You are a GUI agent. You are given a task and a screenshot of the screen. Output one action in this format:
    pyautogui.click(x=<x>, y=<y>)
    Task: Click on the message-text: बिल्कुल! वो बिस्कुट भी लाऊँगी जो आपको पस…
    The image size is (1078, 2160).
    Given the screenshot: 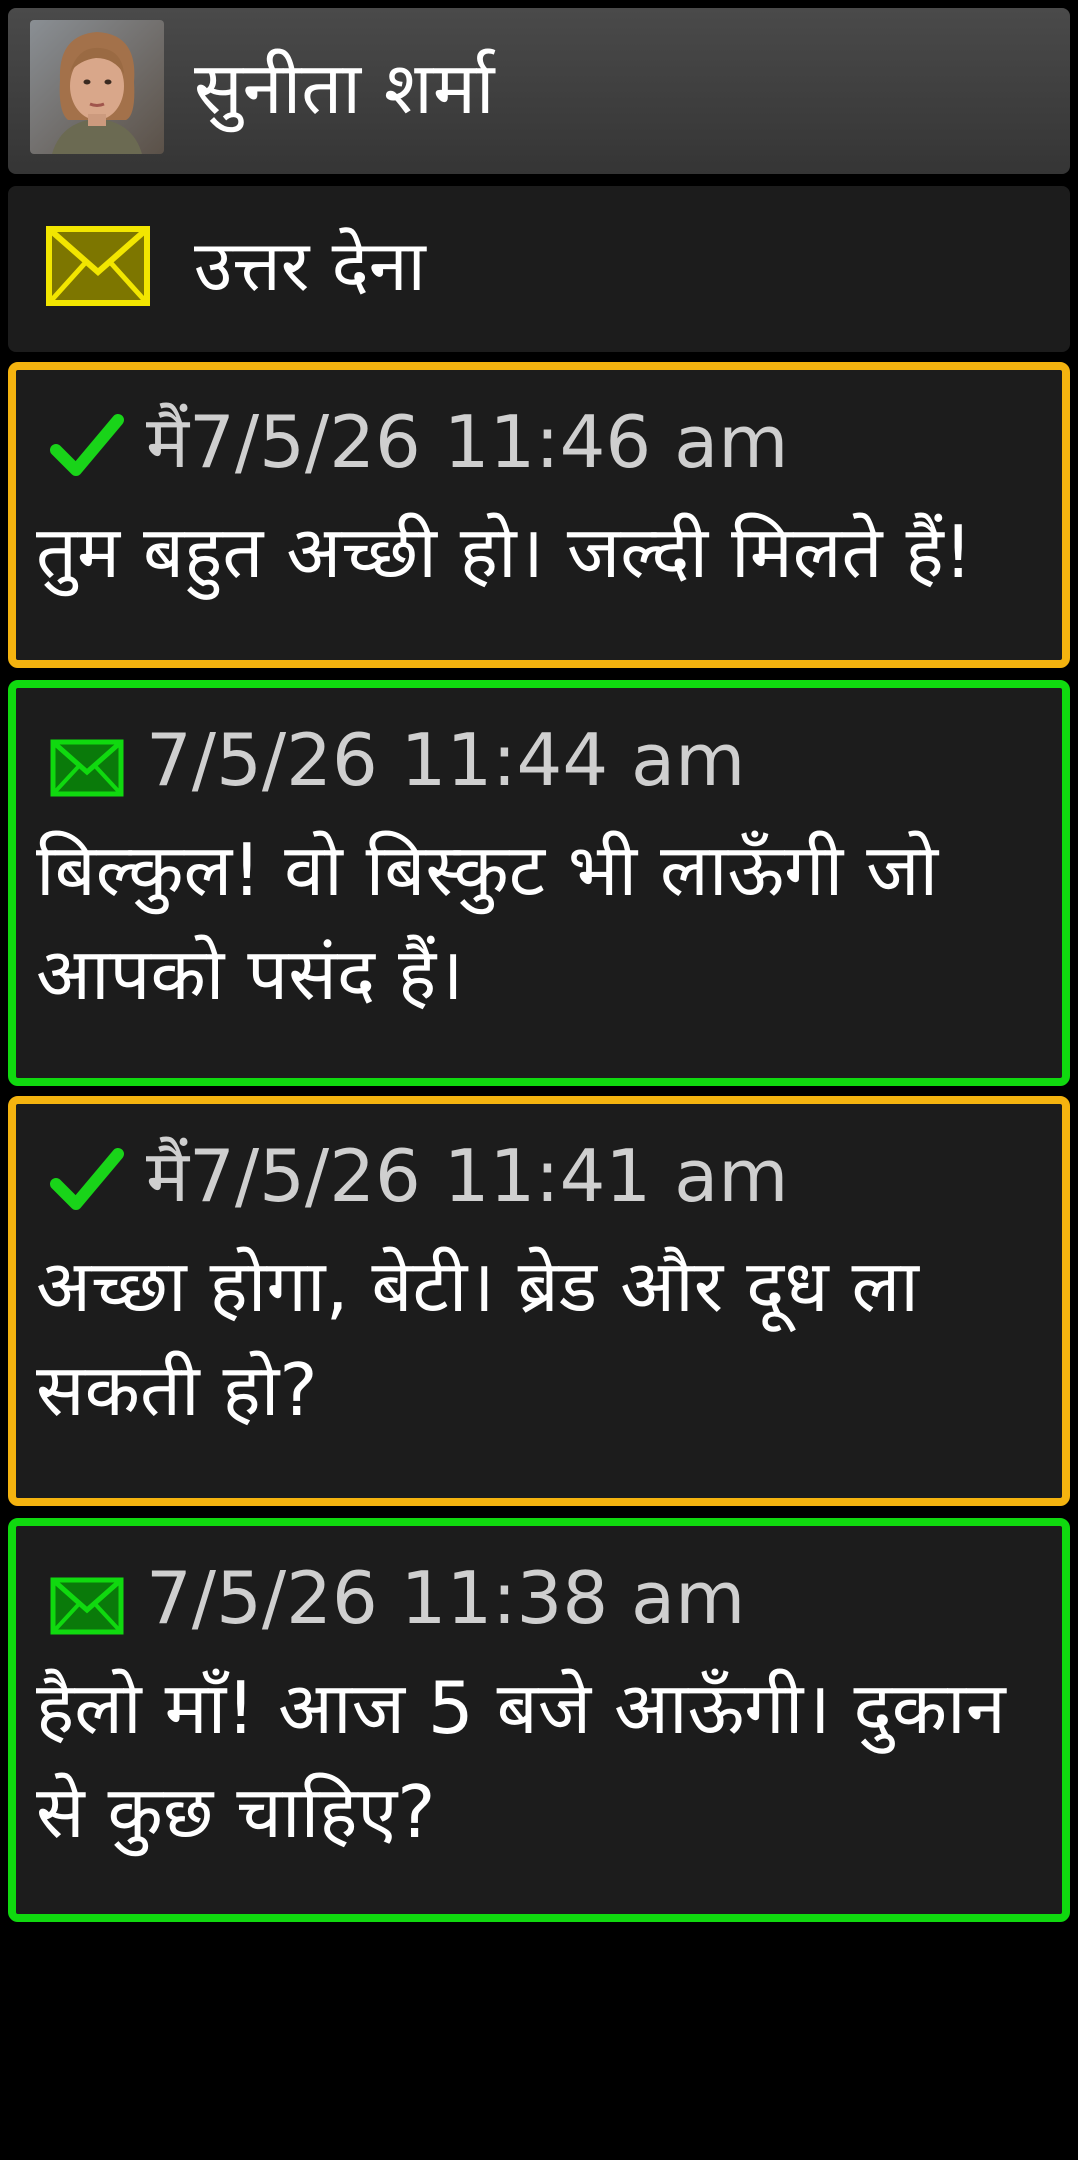 What is the action you would take?
    pyautogui.click(x=487, y=922)
    